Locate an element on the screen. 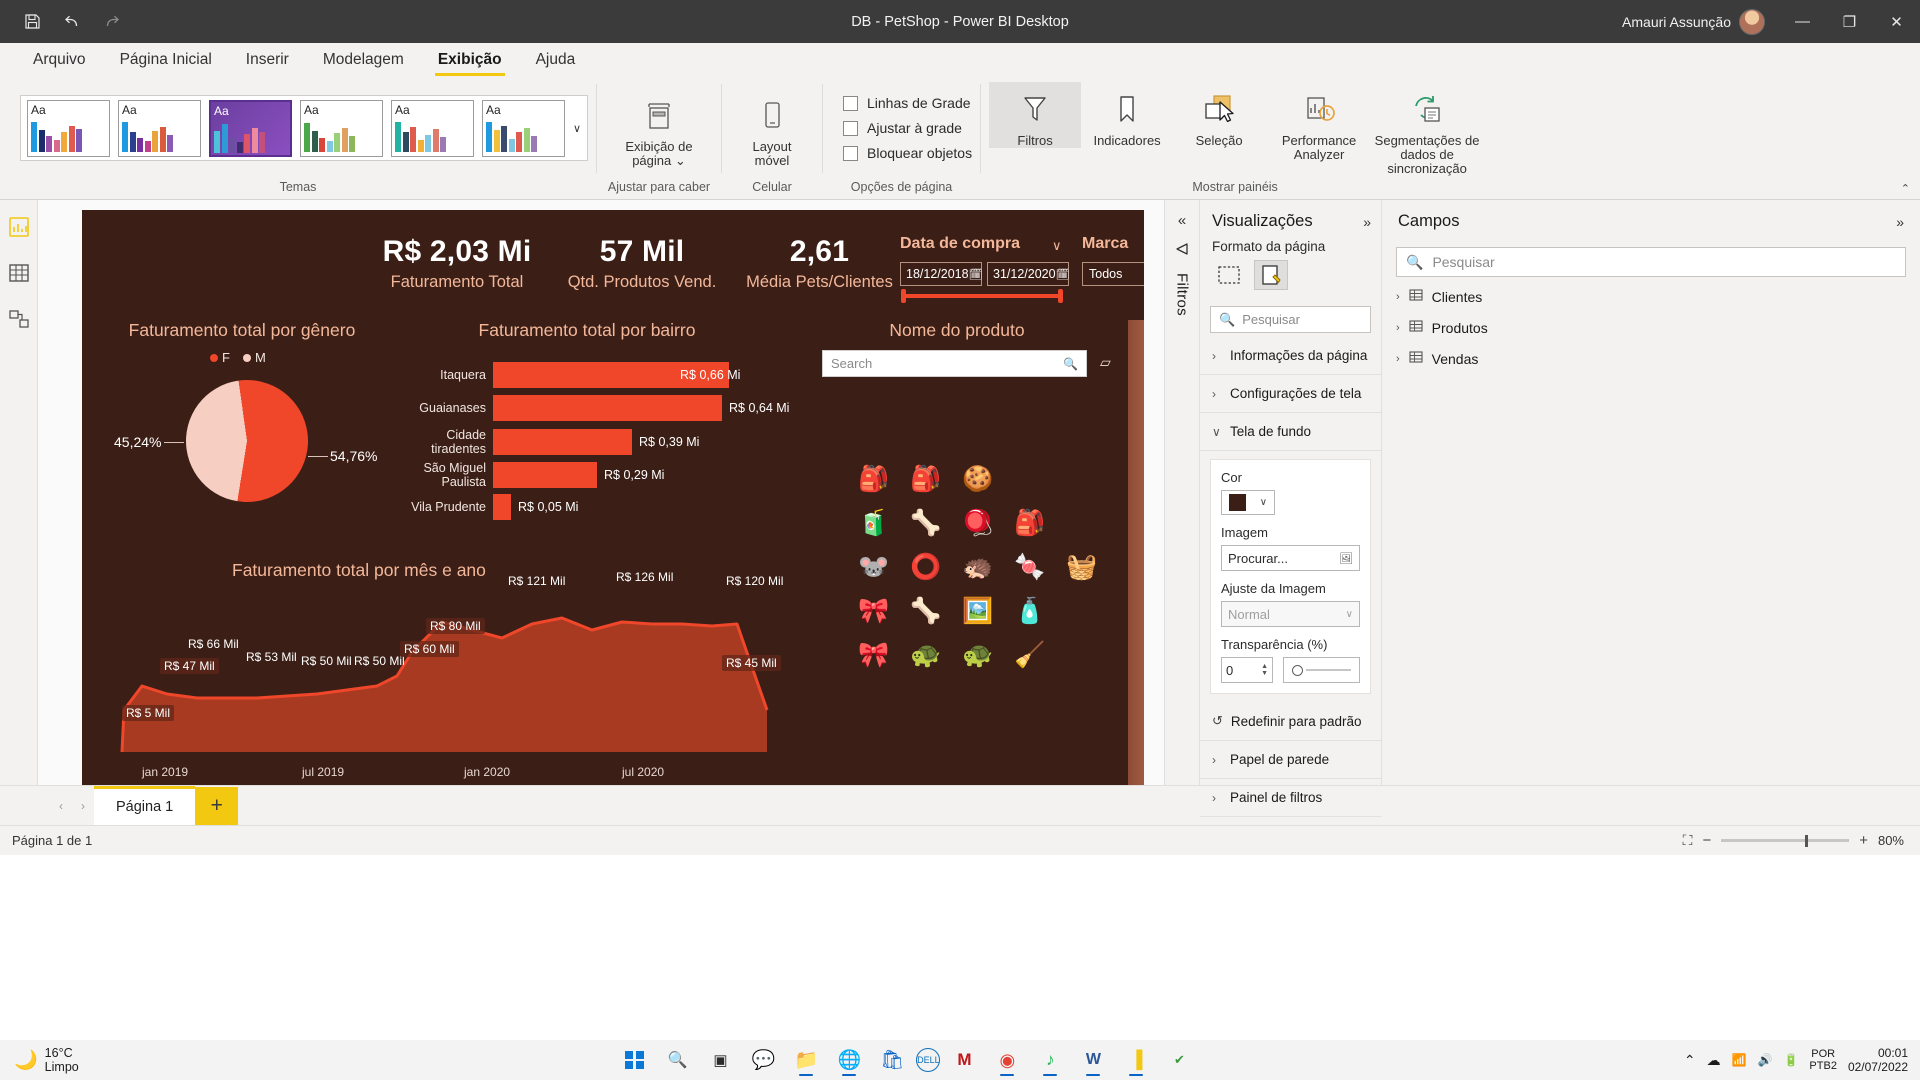 This screenshot has width=1920, height=1080. visualizations-expand-icon: » is located at coordinates (1367, 222).